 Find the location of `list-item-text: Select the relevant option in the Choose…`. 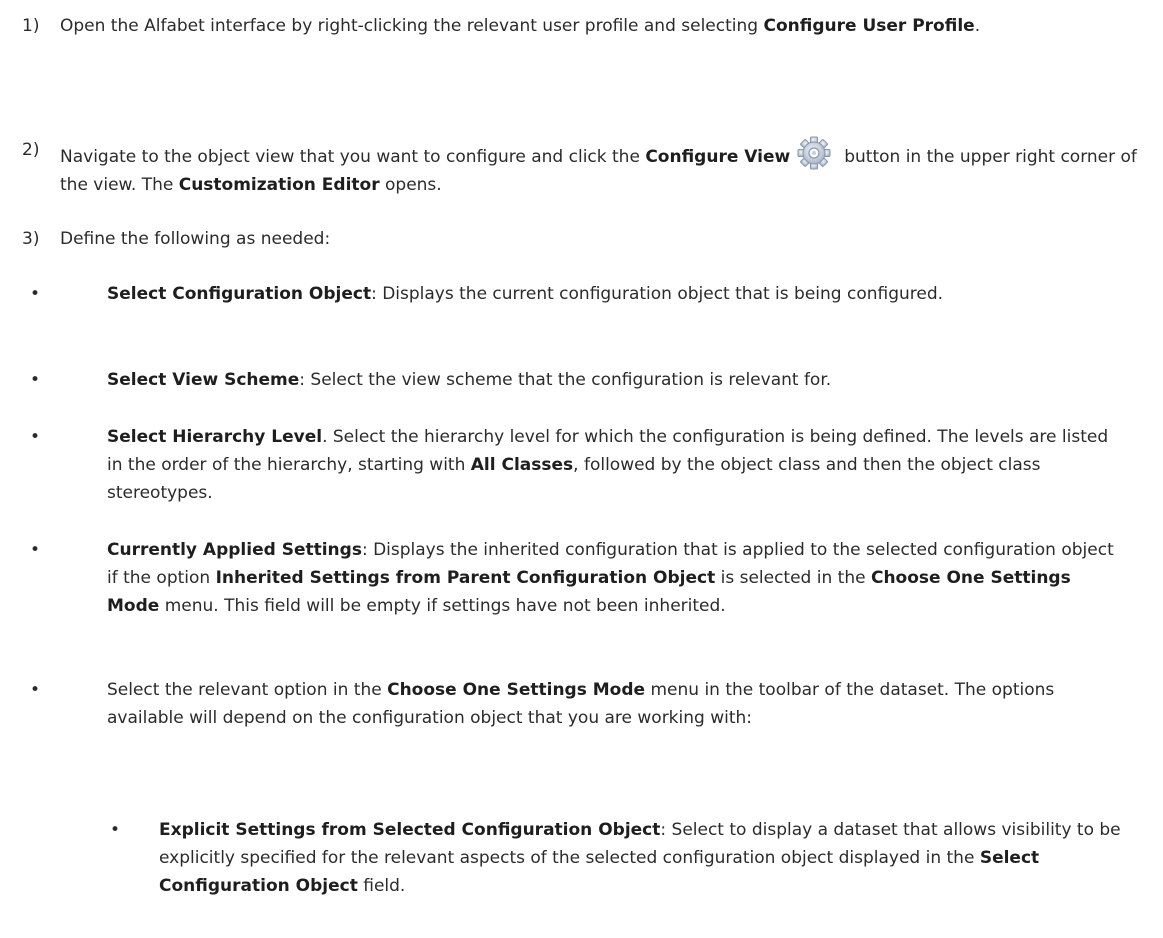

list-item-text: Select the relevant option in the Choose… is located at coordinates (581, 704).